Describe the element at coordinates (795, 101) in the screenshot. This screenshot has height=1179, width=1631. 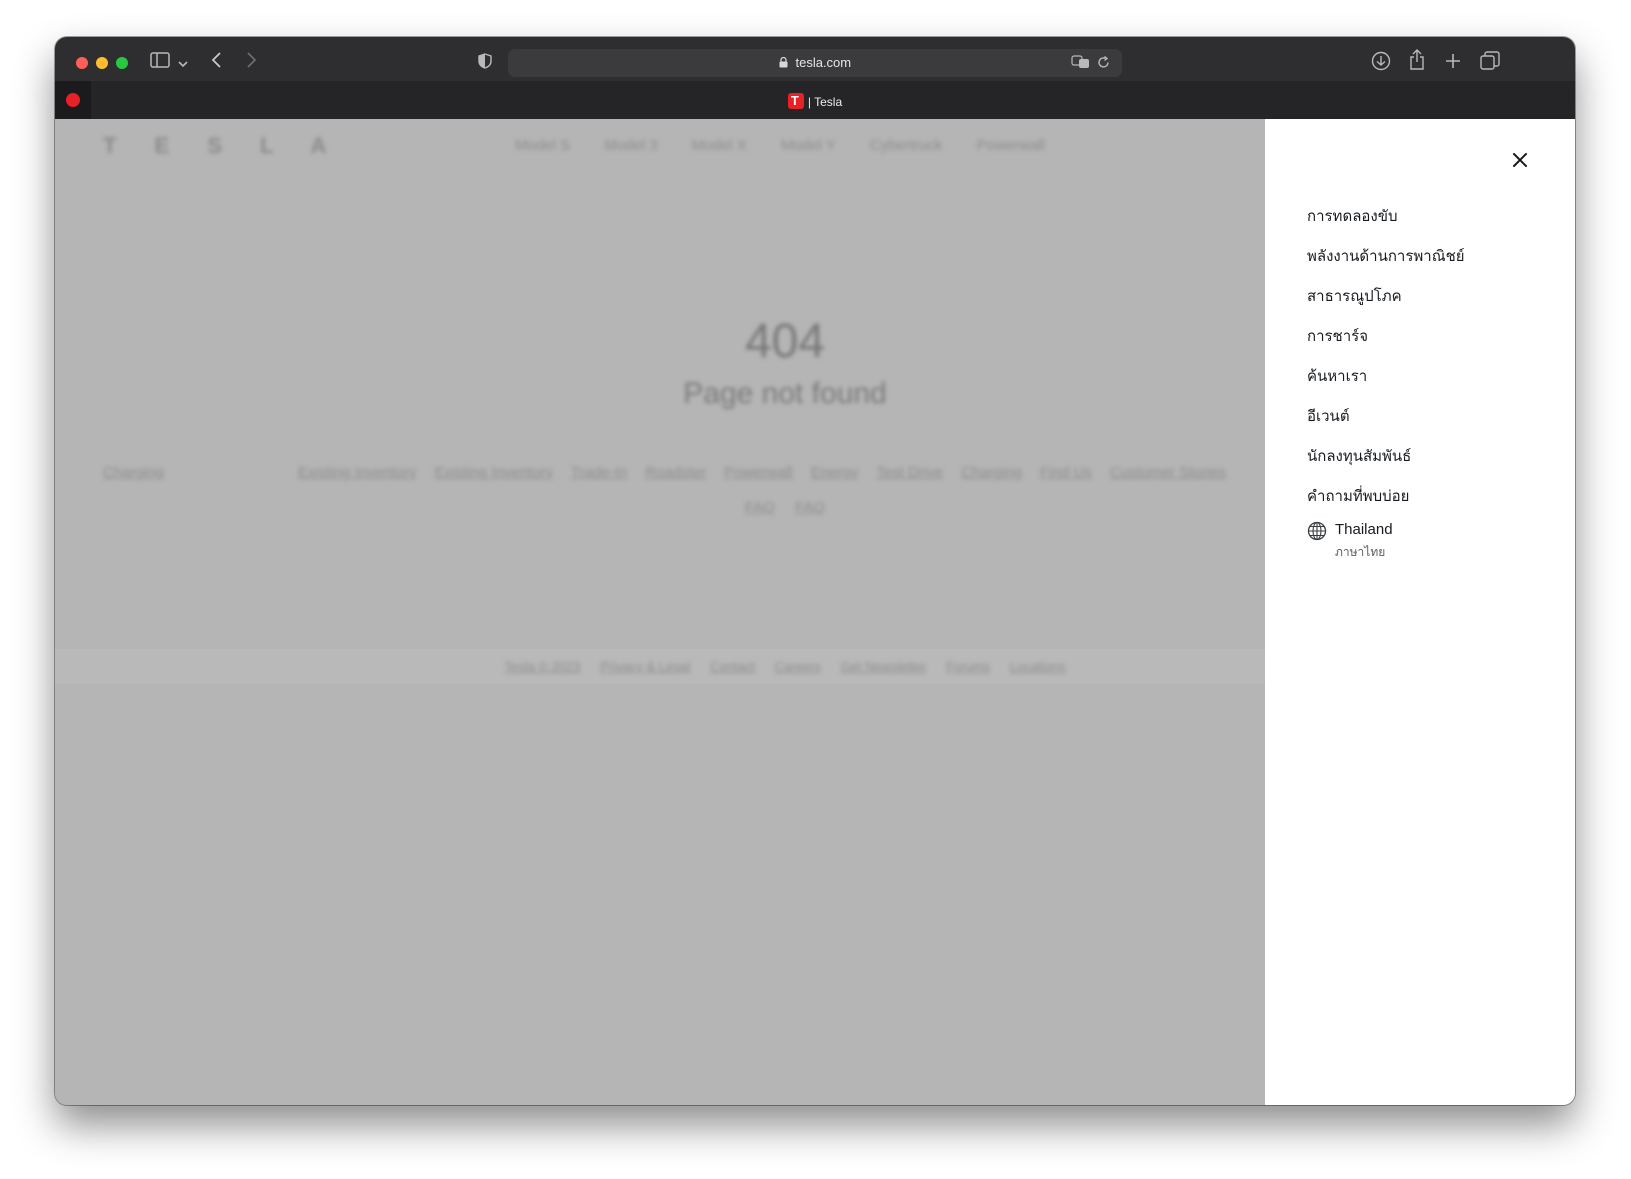
I see `tesla-favicon-icon` at that location.